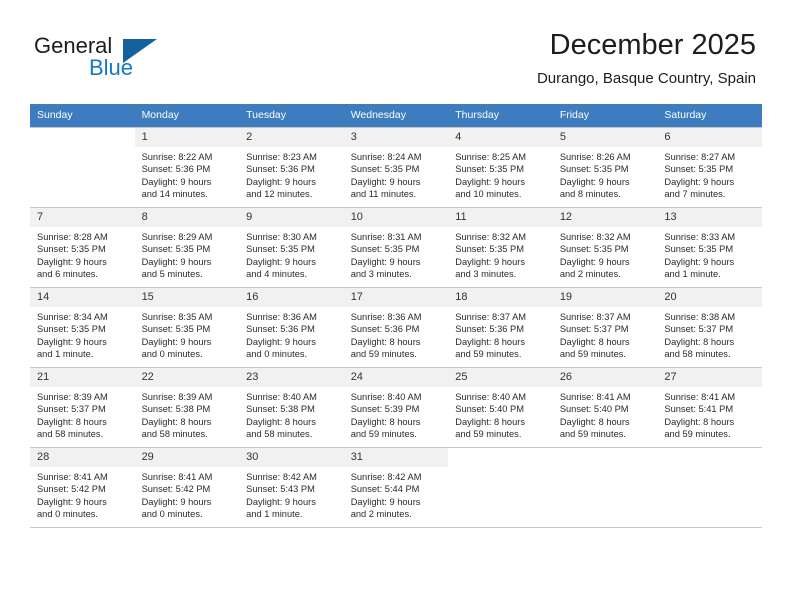  Describe the element at coordinates (709, 377) in the screenshot. I see `day-number: 27` at that location.